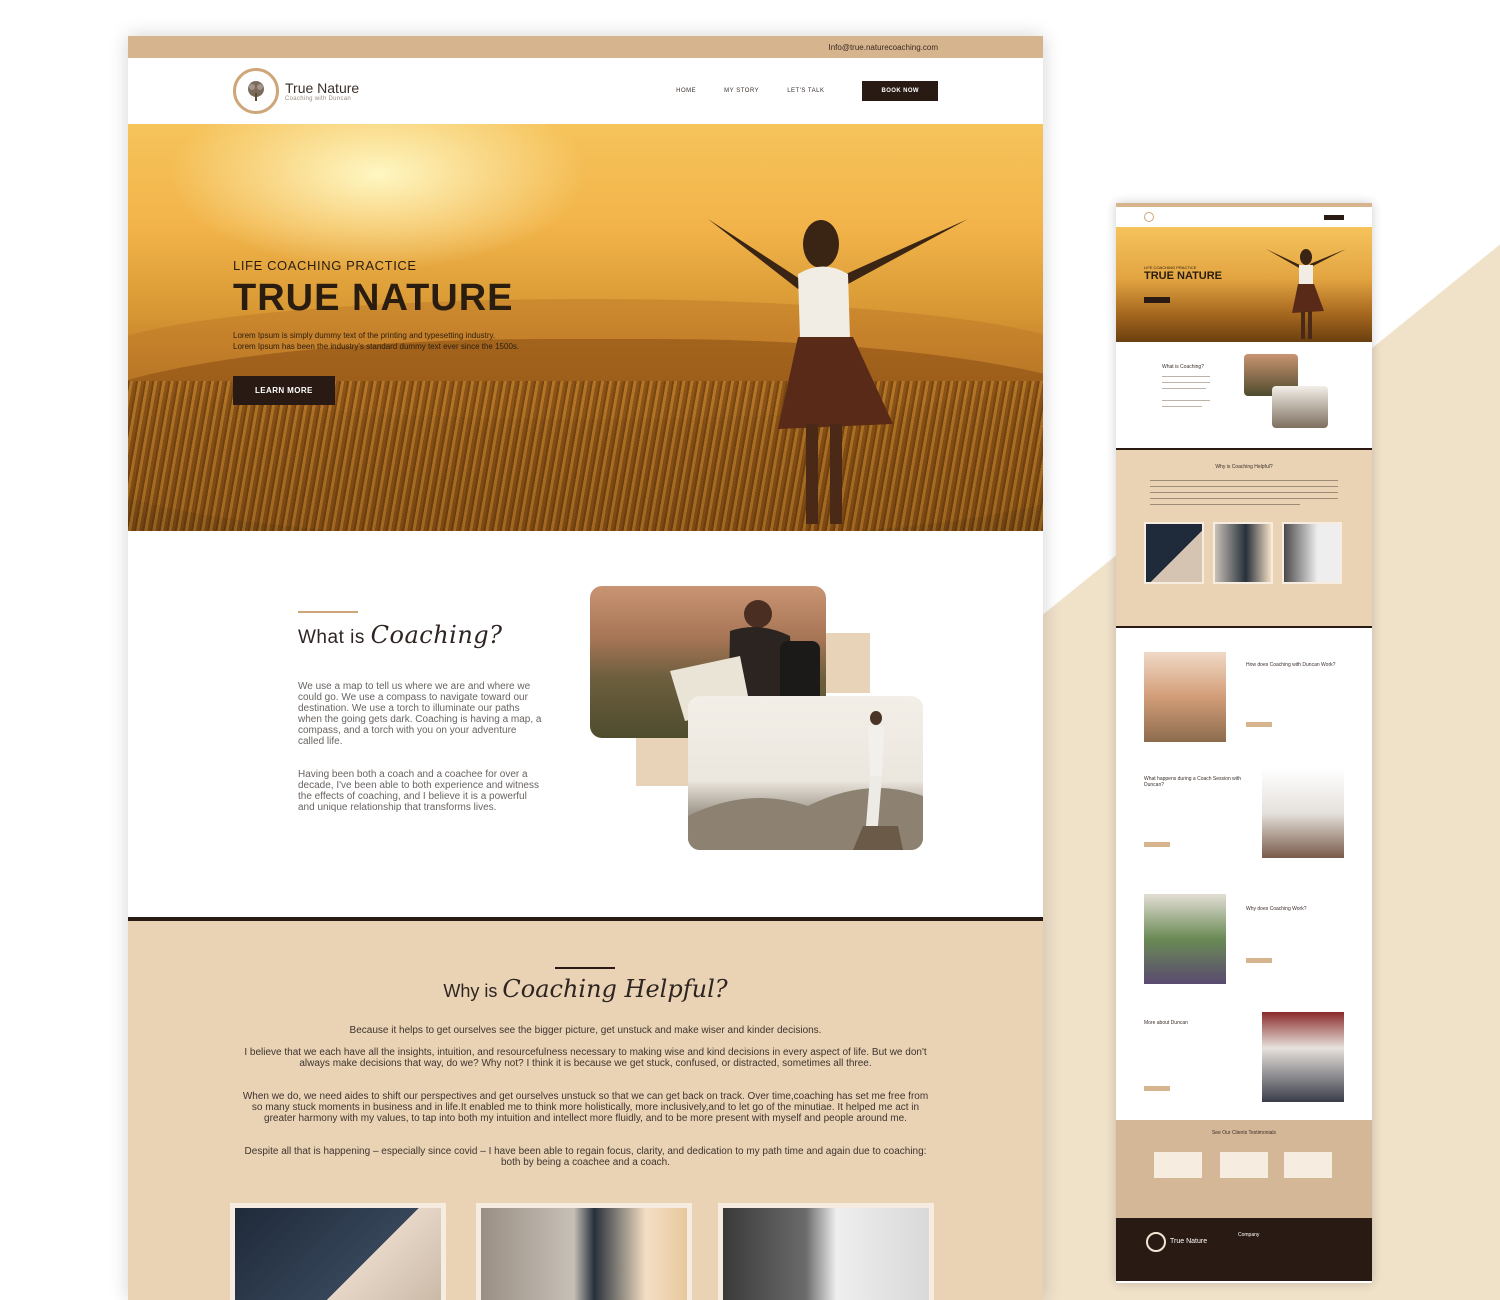  Describe the element at coordinates (1185, 697) in the screenshot. I see `mobile-duncan-photo` at that location.